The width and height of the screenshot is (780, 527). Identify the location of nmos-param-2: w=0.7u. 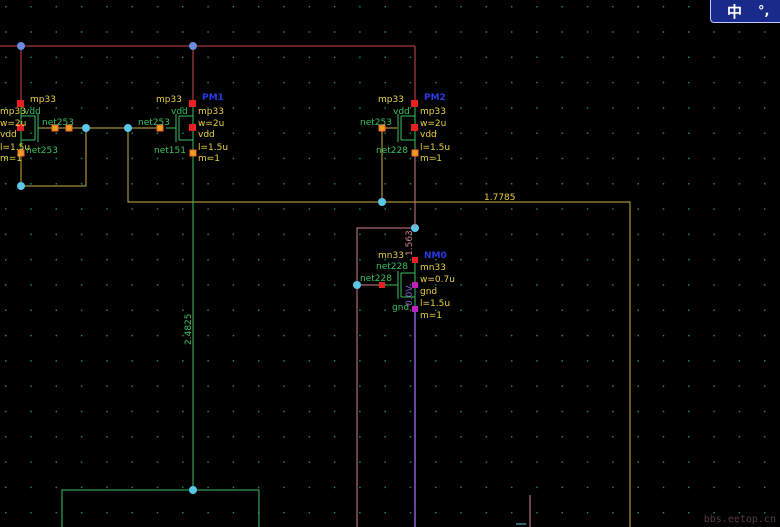
(437, 280).